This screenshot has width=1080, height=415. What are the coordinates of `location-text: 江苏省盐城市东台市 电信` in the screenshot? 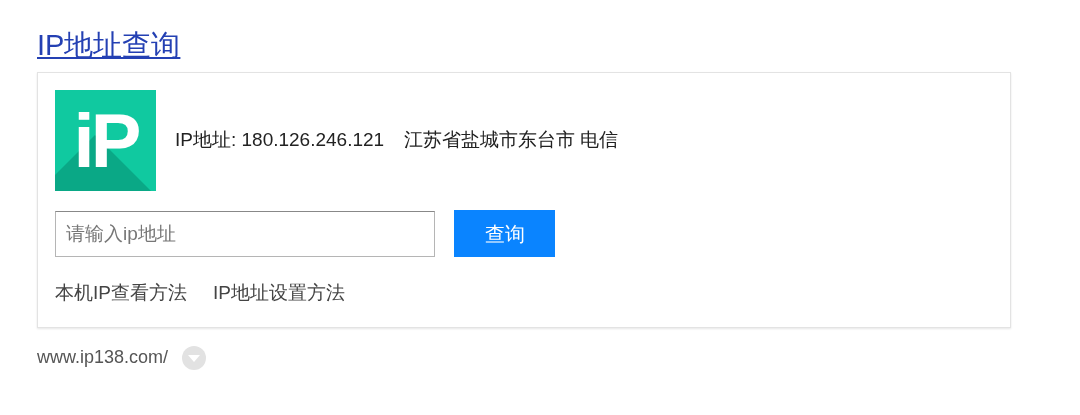 It's located at (511, 140).